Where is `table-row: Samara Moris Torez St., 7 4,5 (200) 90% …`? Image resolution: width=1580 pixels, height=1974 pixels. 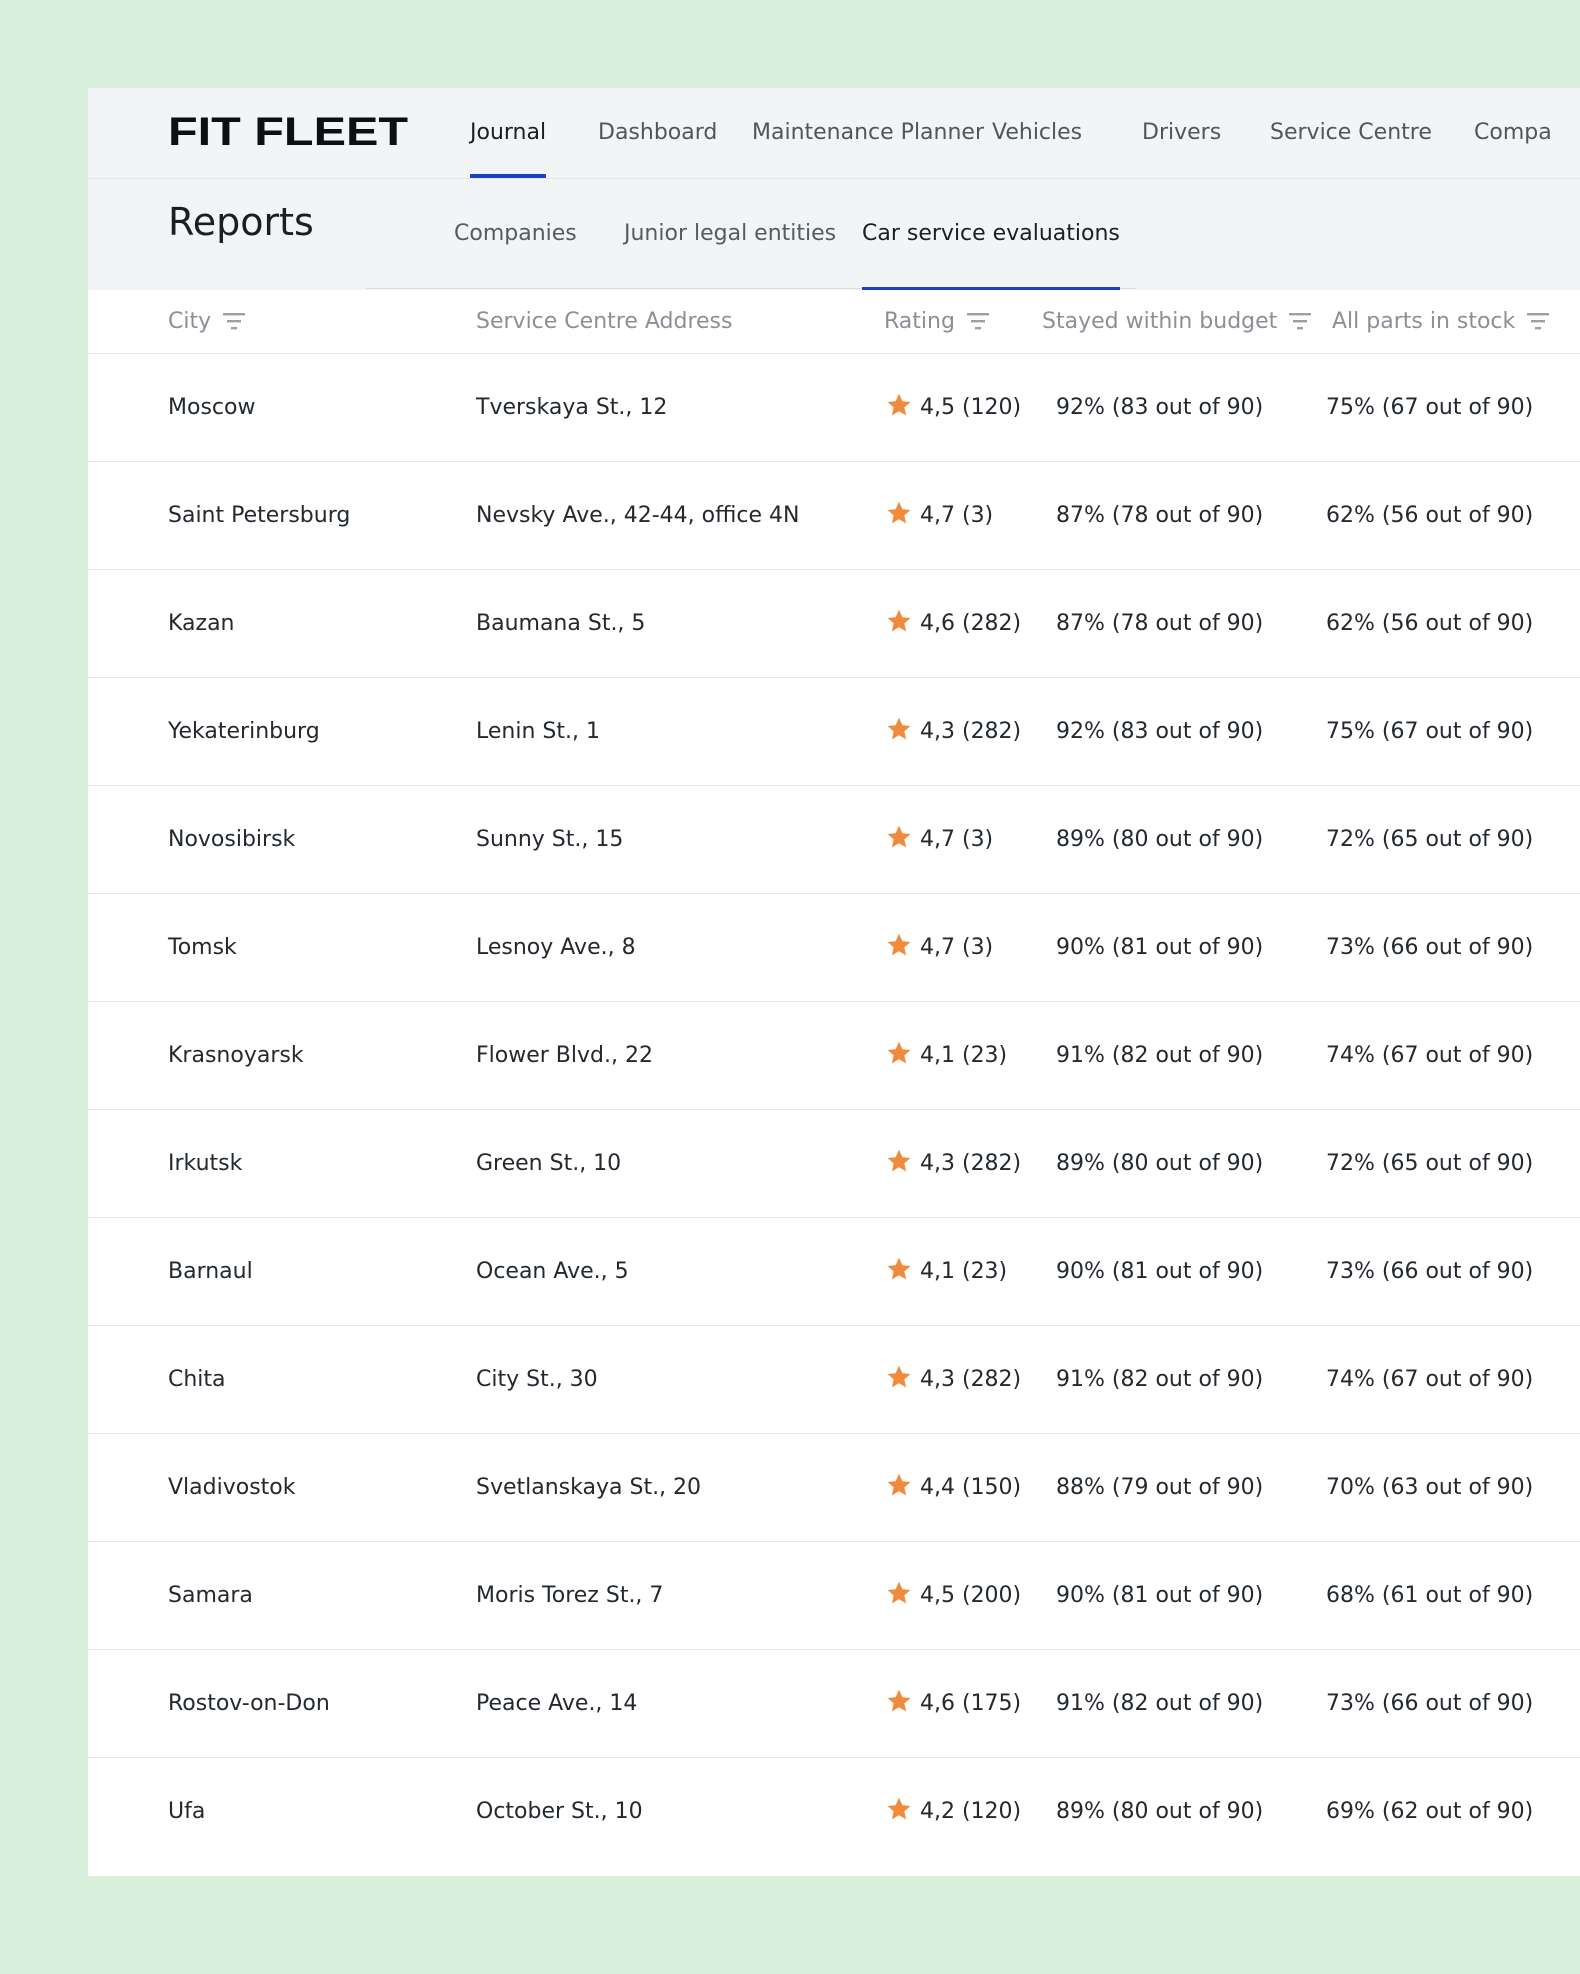
table-row: Samara Moris Torez St., 7 4,5 (200) 90% … is located at coordinates (834, 1596).